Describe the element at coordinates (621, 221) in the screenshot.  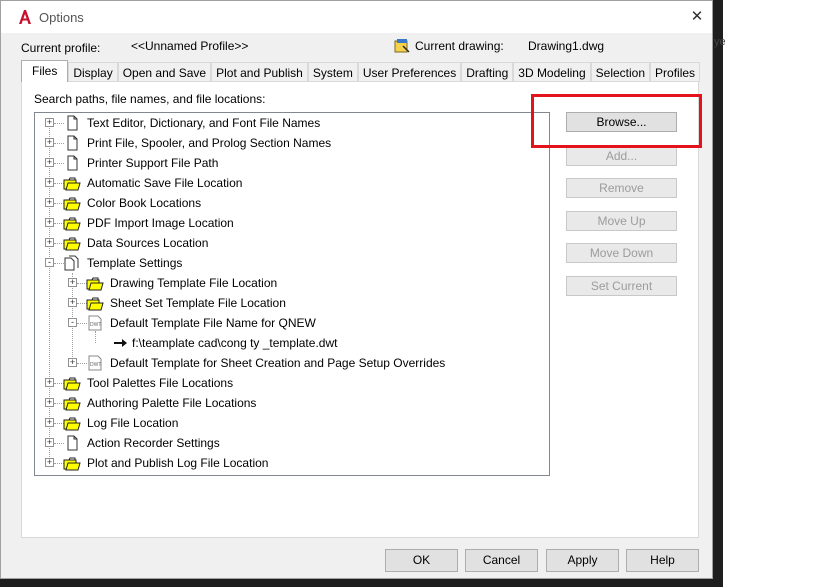
I see `move-up-button: Move Up` at that location.